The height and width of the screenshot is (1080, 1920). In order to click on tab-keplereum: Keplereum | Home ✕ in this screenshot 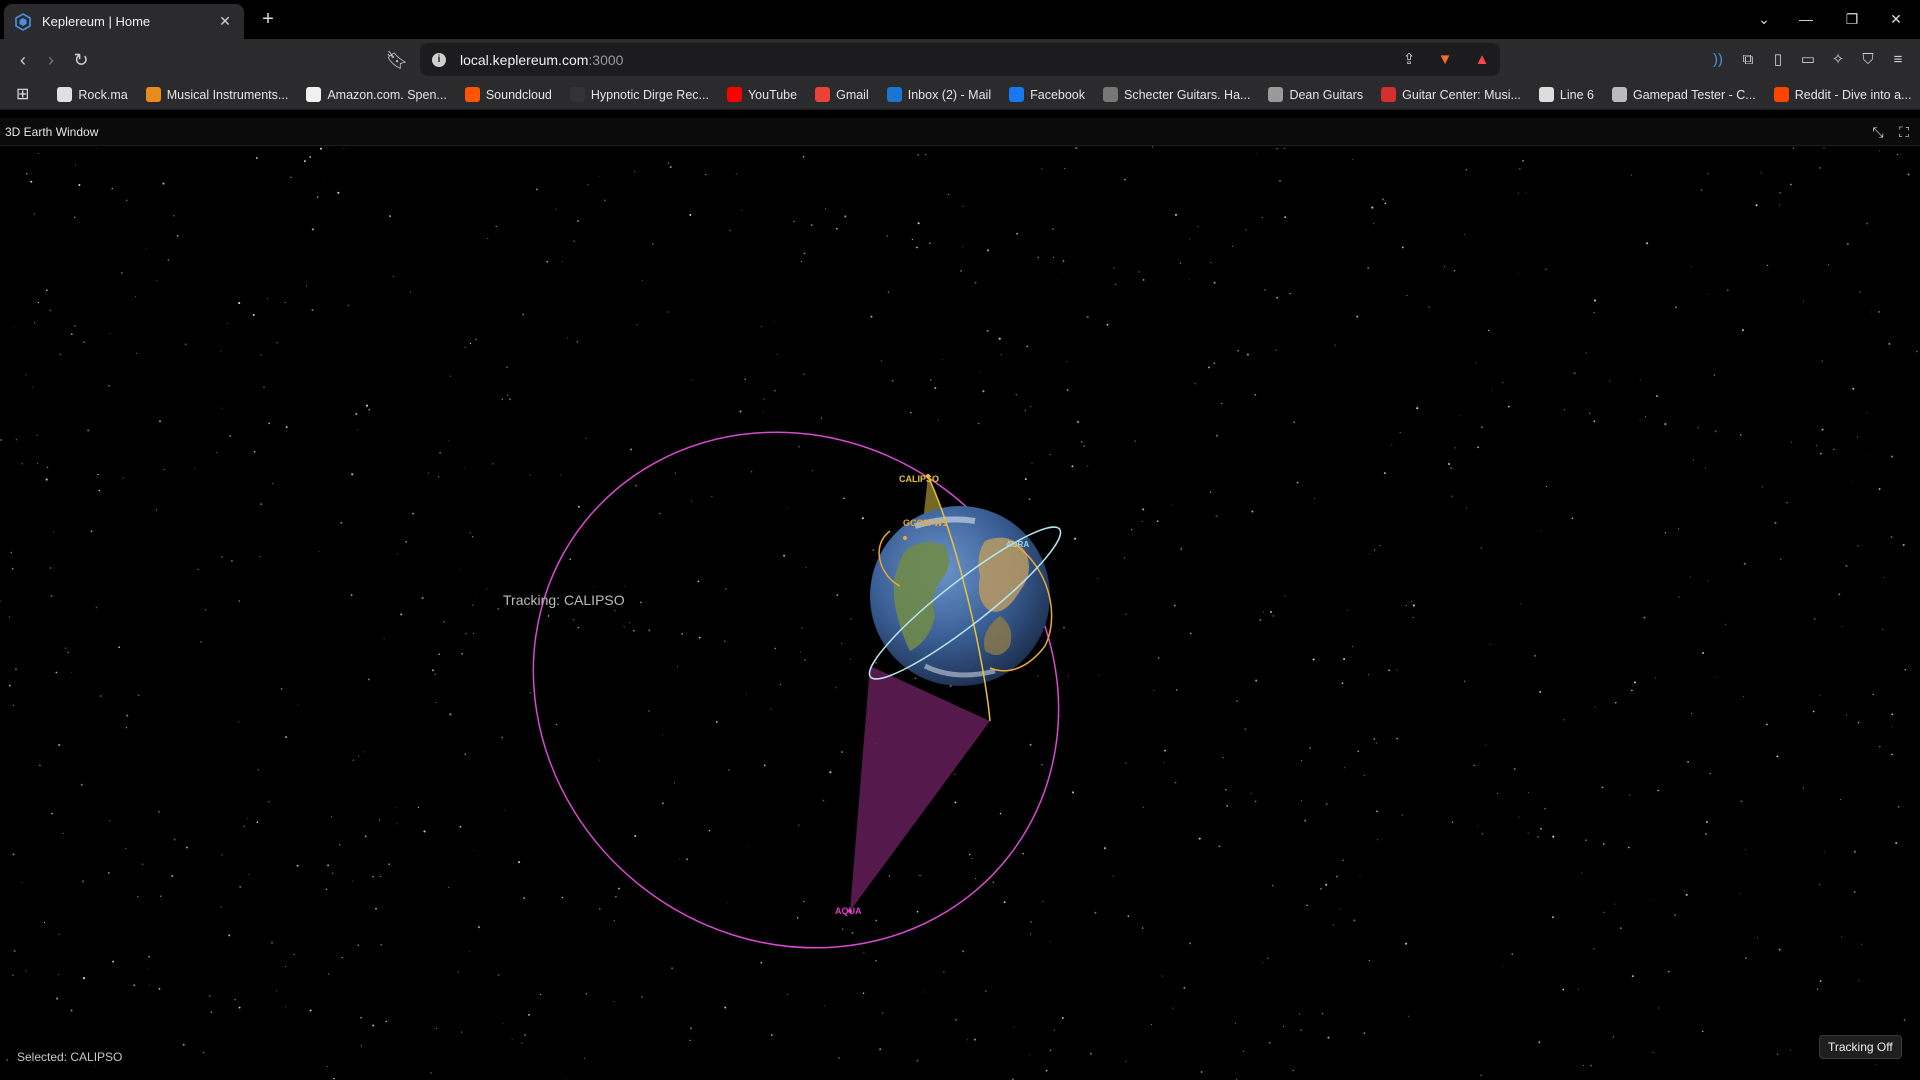, I will do `click(124, 21)`.